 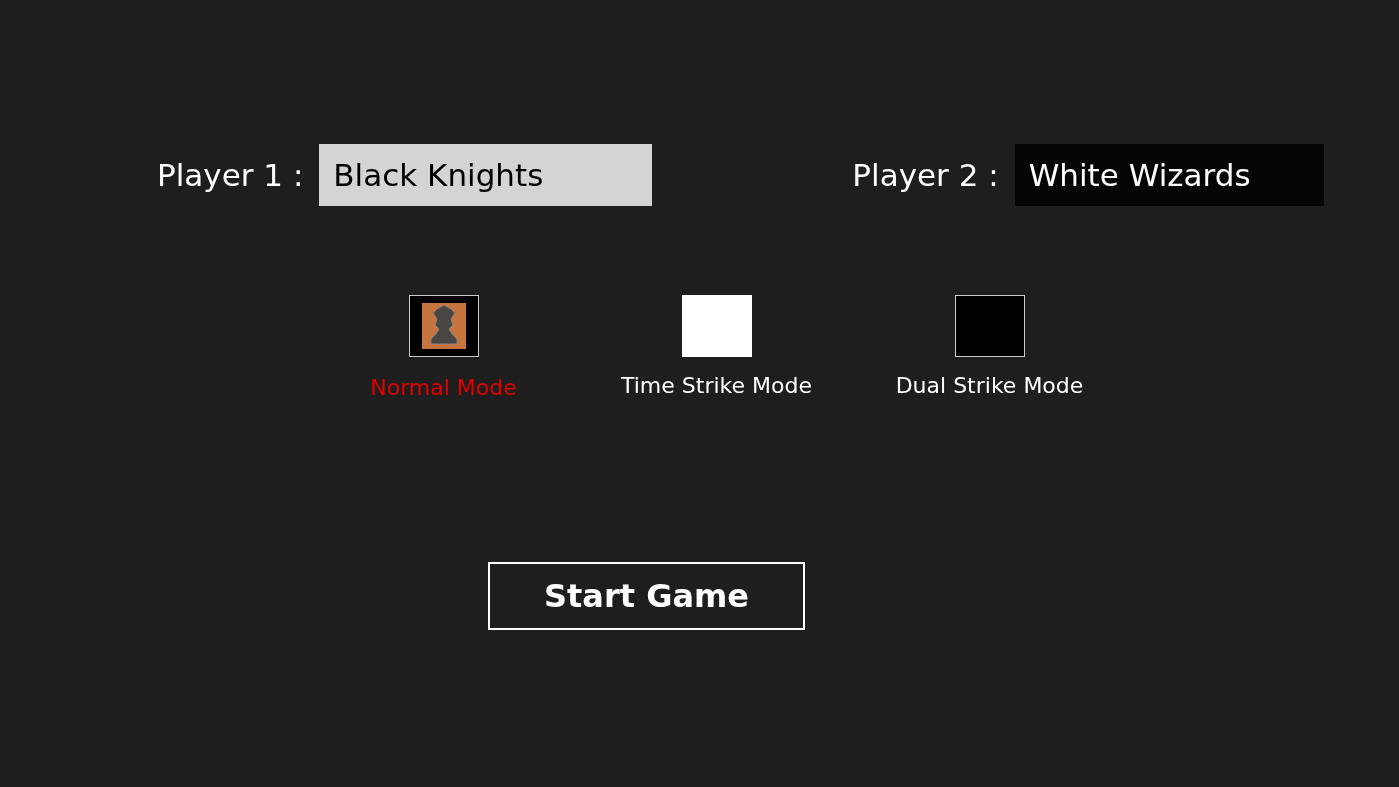 What do you see at coordinates (1169, 175) in the screenshot?
I see `player-name-field: White Wizards` at bounding box center [1169, 175].